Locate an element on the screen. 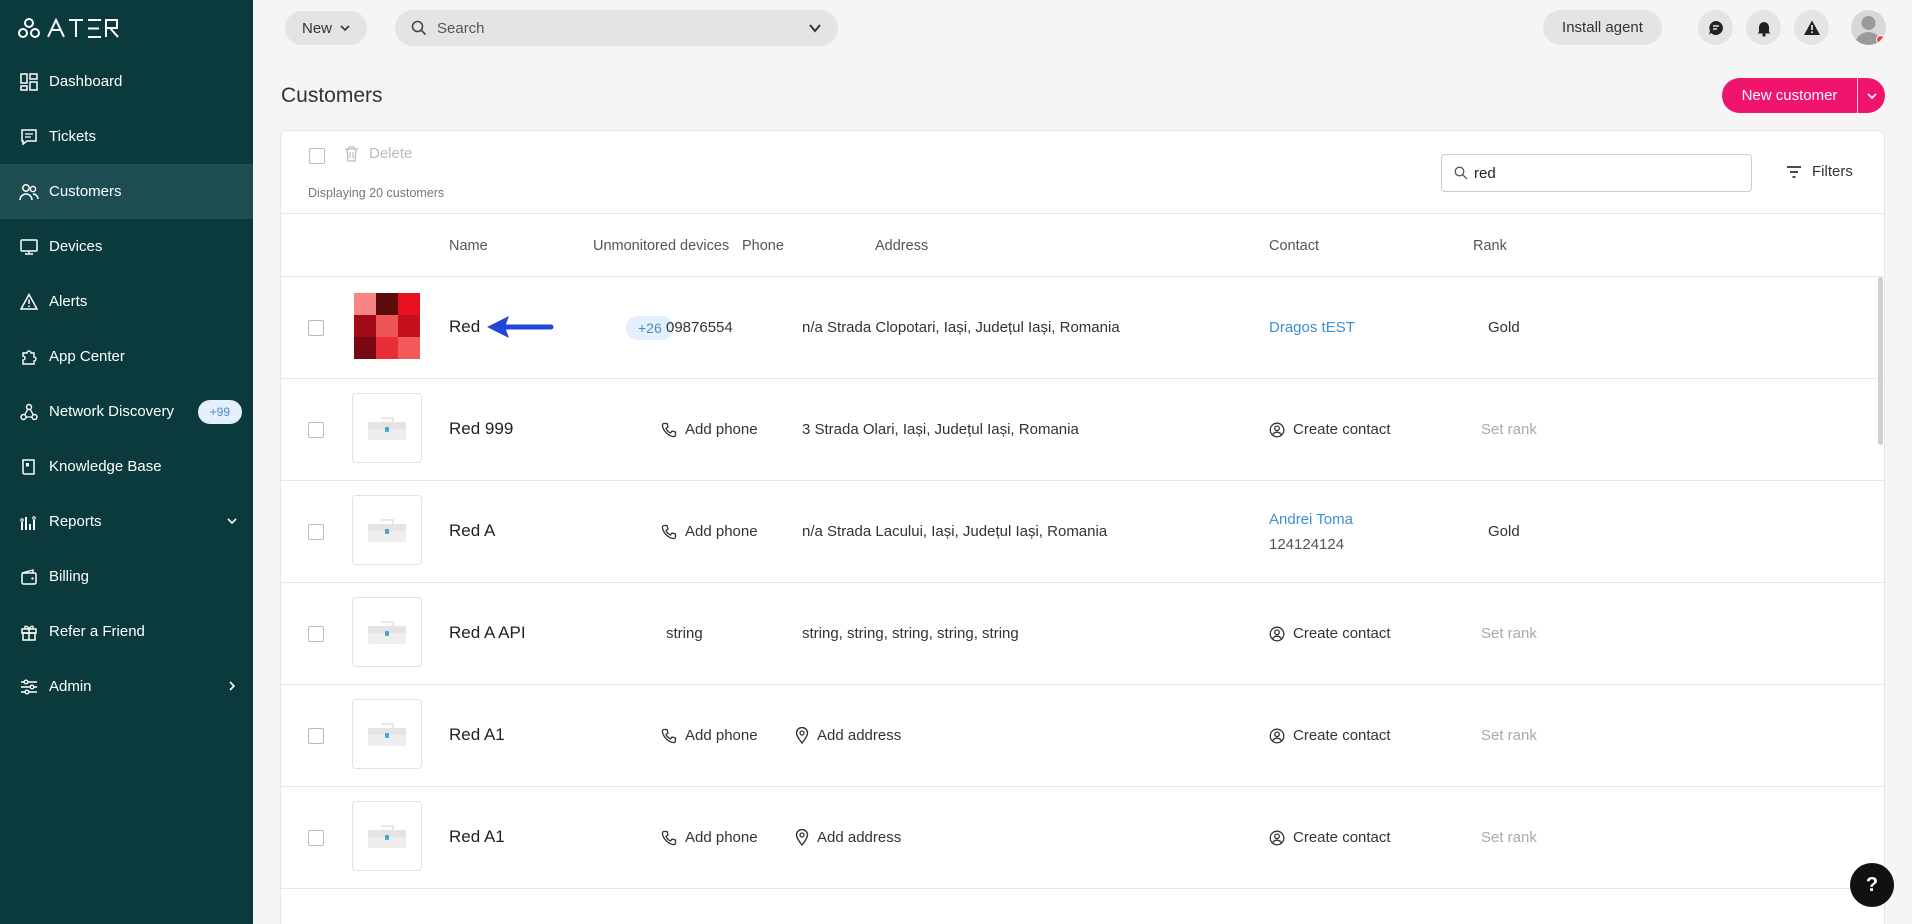 This screenshot has width=1912, height=924. bell-icon is located at coordinates (1763, 27).